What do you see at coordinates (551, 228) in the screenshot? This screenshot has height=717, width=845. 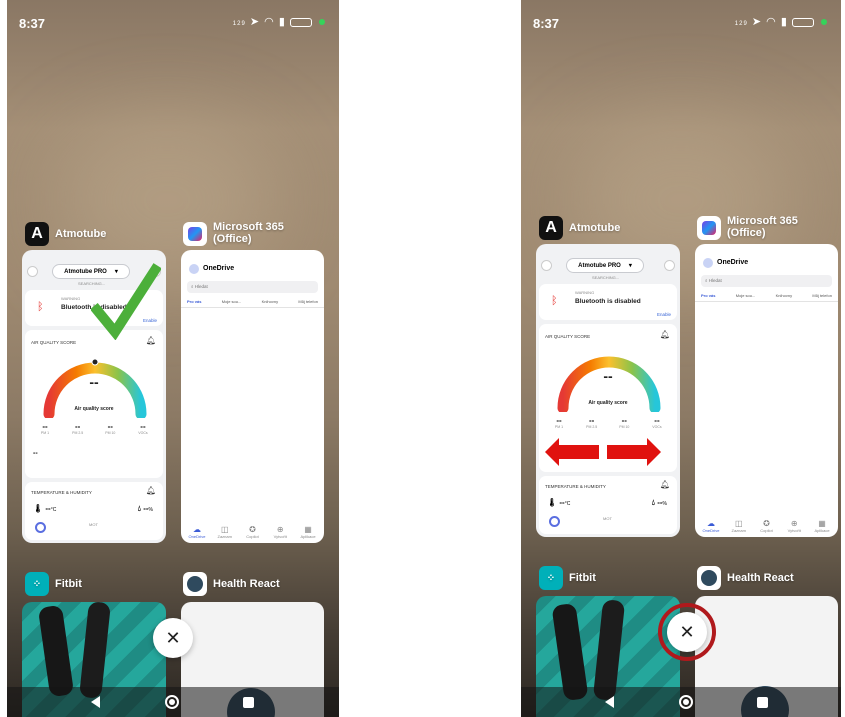 I see `atmotube-app-icon: A` at bounding box center [551, 228].